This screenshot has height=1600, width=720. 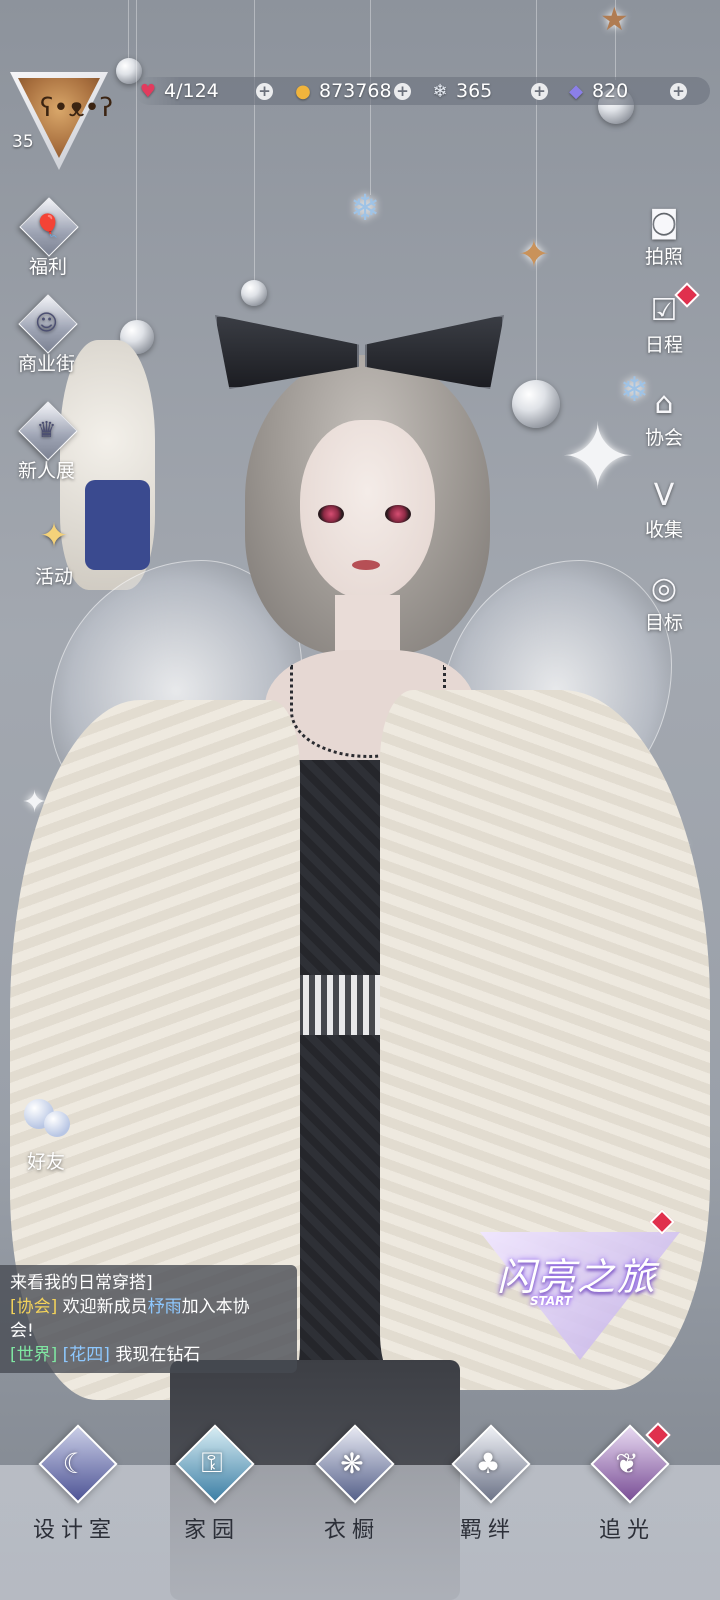 I want to click on clover-icon: ♣, so click(x=491, y=1464).